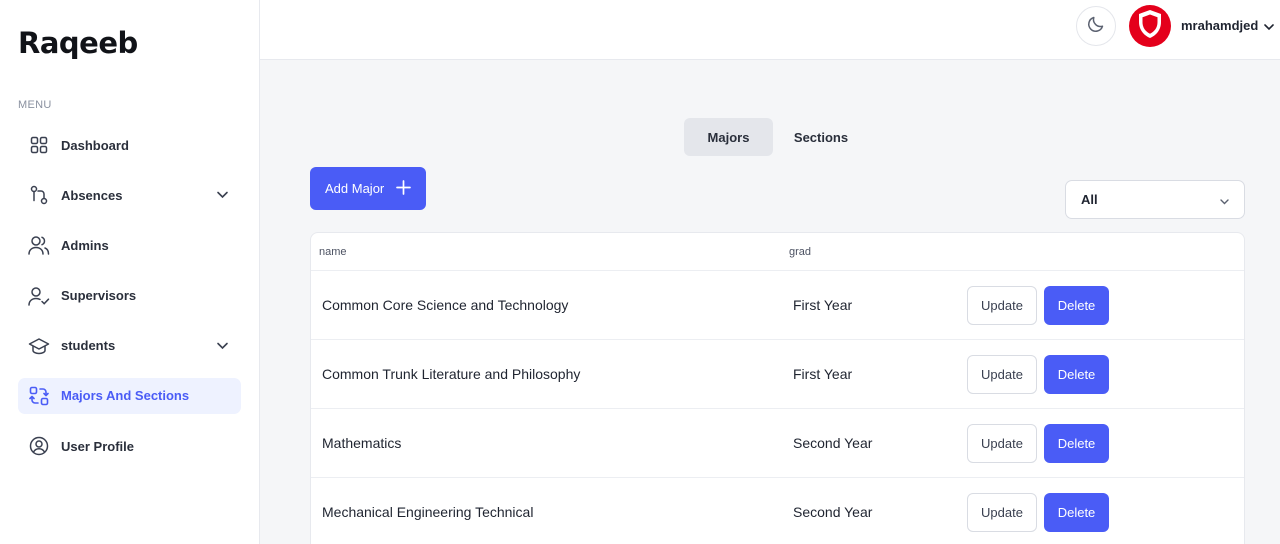  Describe the element at coordinates (39, 446) in the screenshot. I see `user-circle-icon` at that location.